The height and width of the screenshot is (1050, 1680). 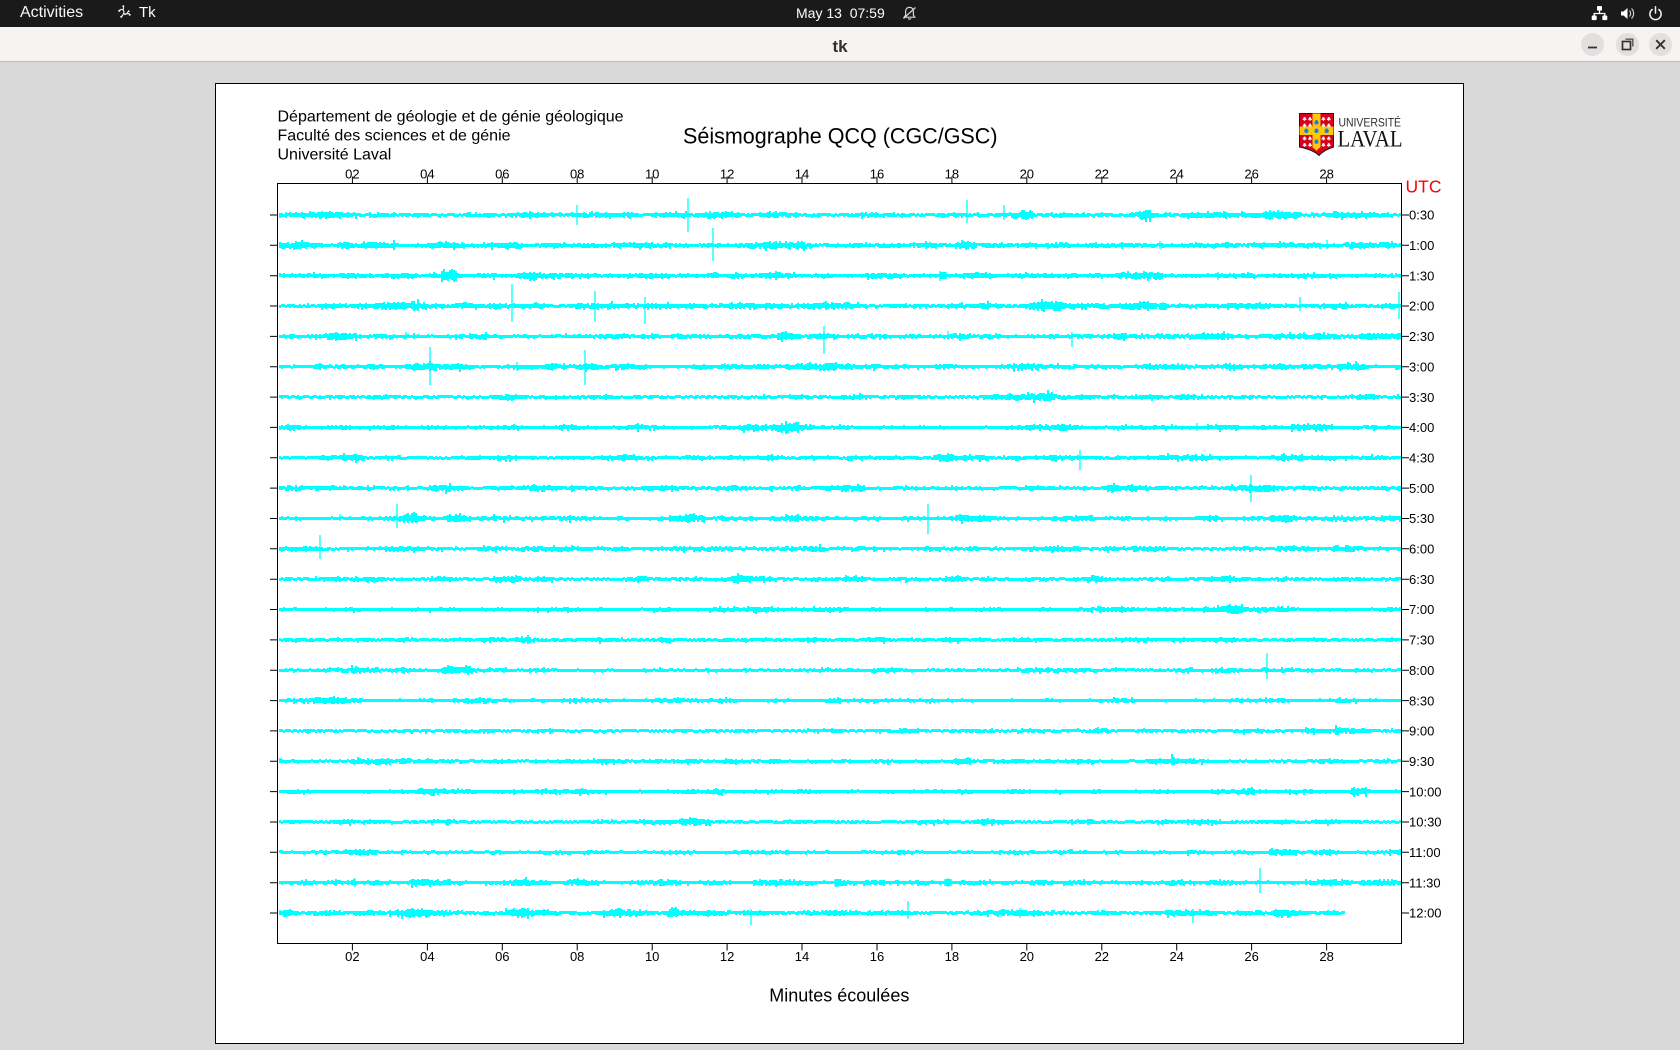 What do you see at coordinates (1370, 139) in the screenshot?
I see `svg-text: LAVAL` at bounding box center [1370, 139].